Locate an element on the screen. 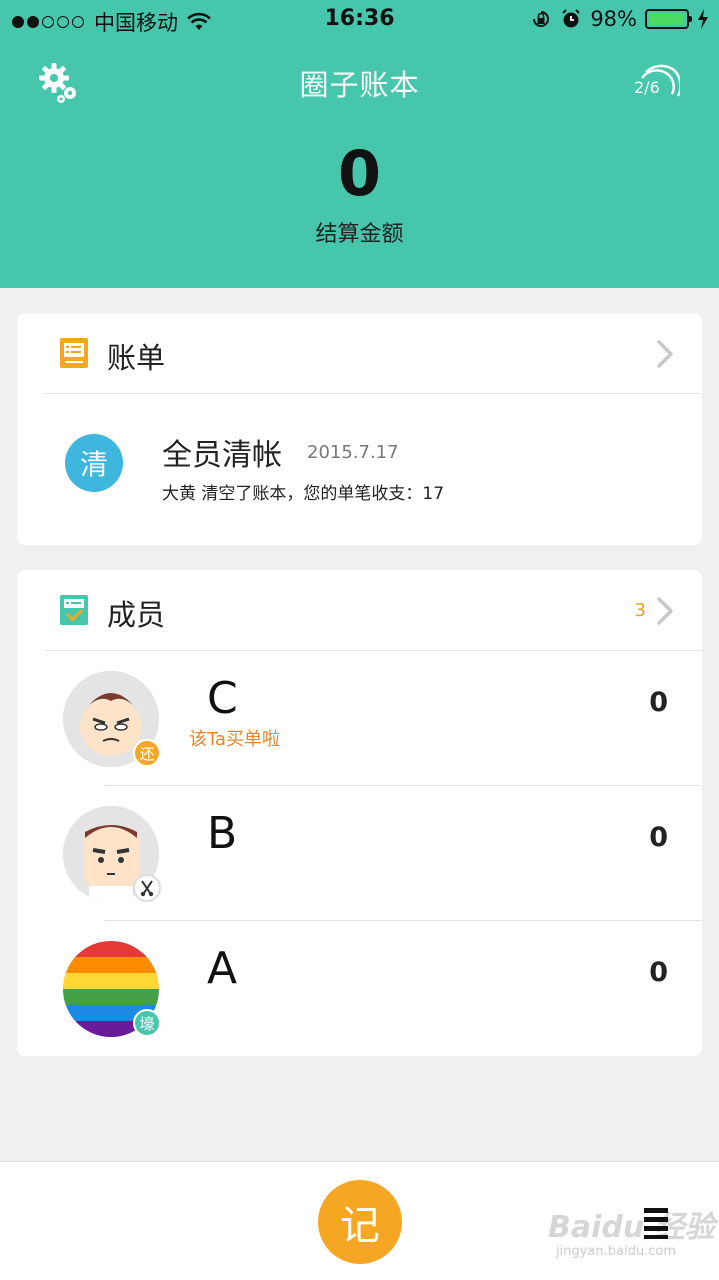  settlement-amount-label: 结算金额 is located at coordinates (359, 234).